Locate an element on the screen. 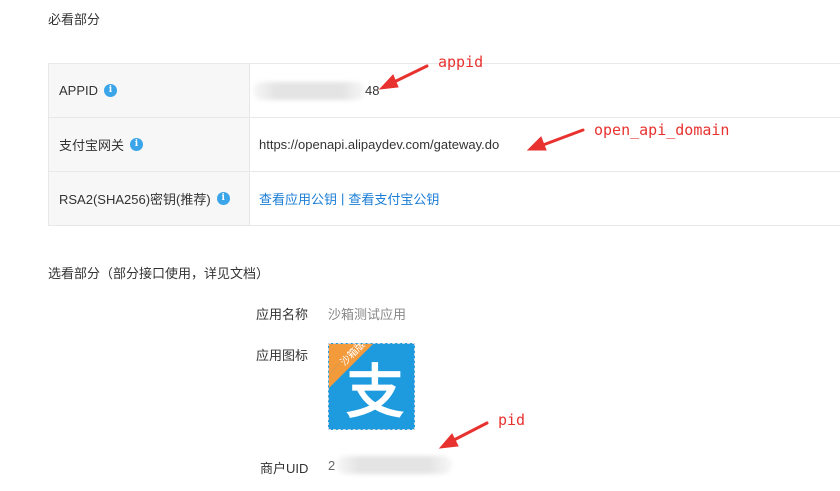 The width and height of the screenshot is (840, 491). alipay-logo-icon: 沙箱版 支 is located at coordinates (371, 386).